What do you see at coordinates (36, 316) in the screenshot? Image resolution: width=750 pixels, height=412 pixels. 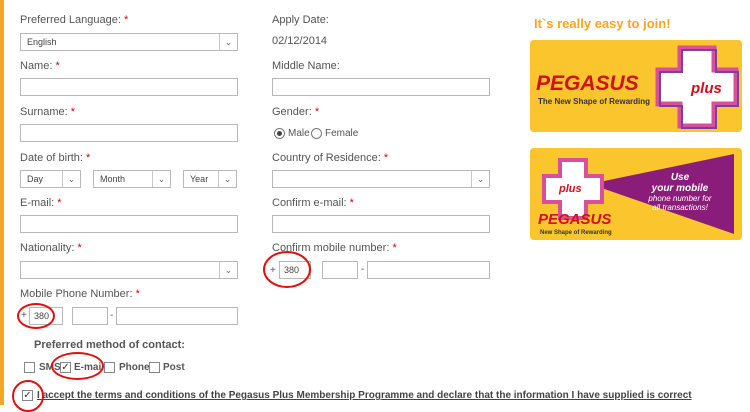 I see `highlight-ring-mobile-phone` at bounding box center [36, 316].